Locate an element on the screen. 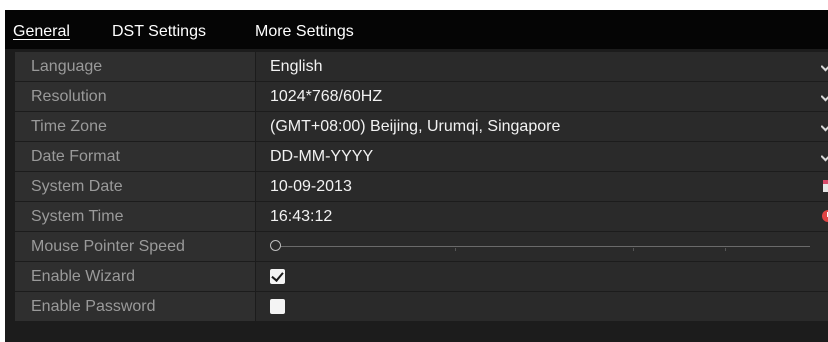  system-time-field: 16:43:12 is located at coordinates (542, 216).